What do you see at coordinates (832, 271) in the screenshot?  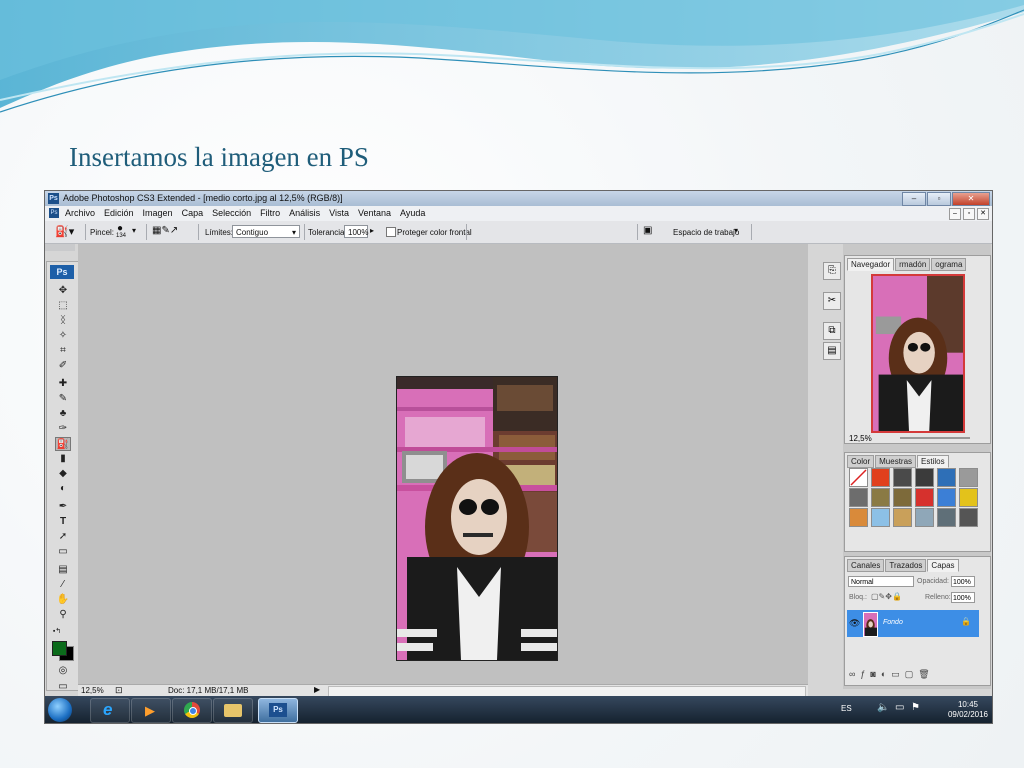 I see `history-icon: ⎘` at bounding box center [832, 271].